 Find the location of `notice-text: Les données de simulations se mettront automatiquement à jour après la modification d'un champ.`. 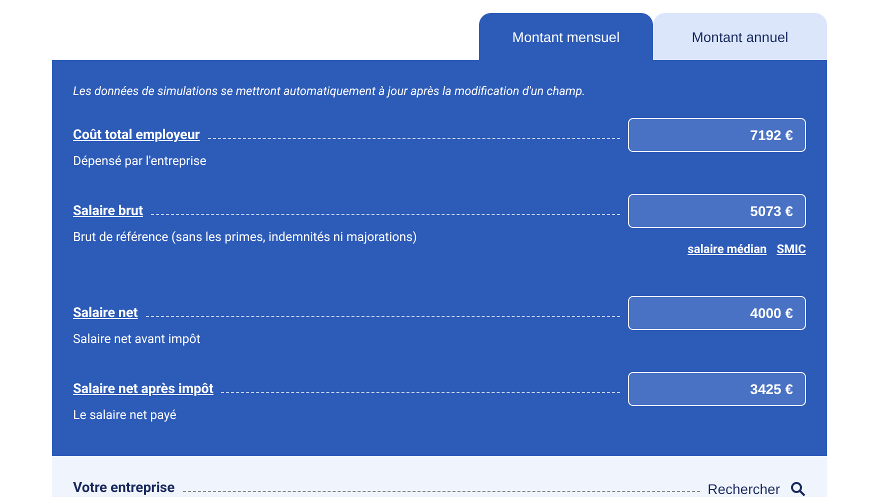

notice-text: Les données de simulations se mettront automatiquement à jour après la modification d'un champ. is located at coordinates (329, 91).